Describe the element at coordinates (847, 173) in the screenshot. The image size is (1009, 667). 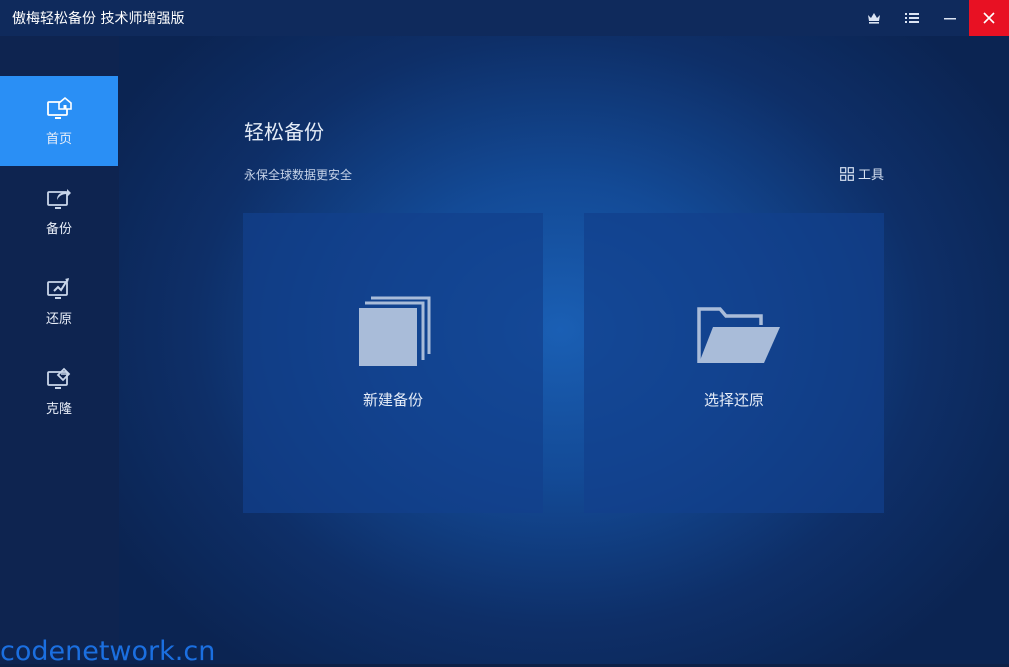
I see `grid-icon` at that location.